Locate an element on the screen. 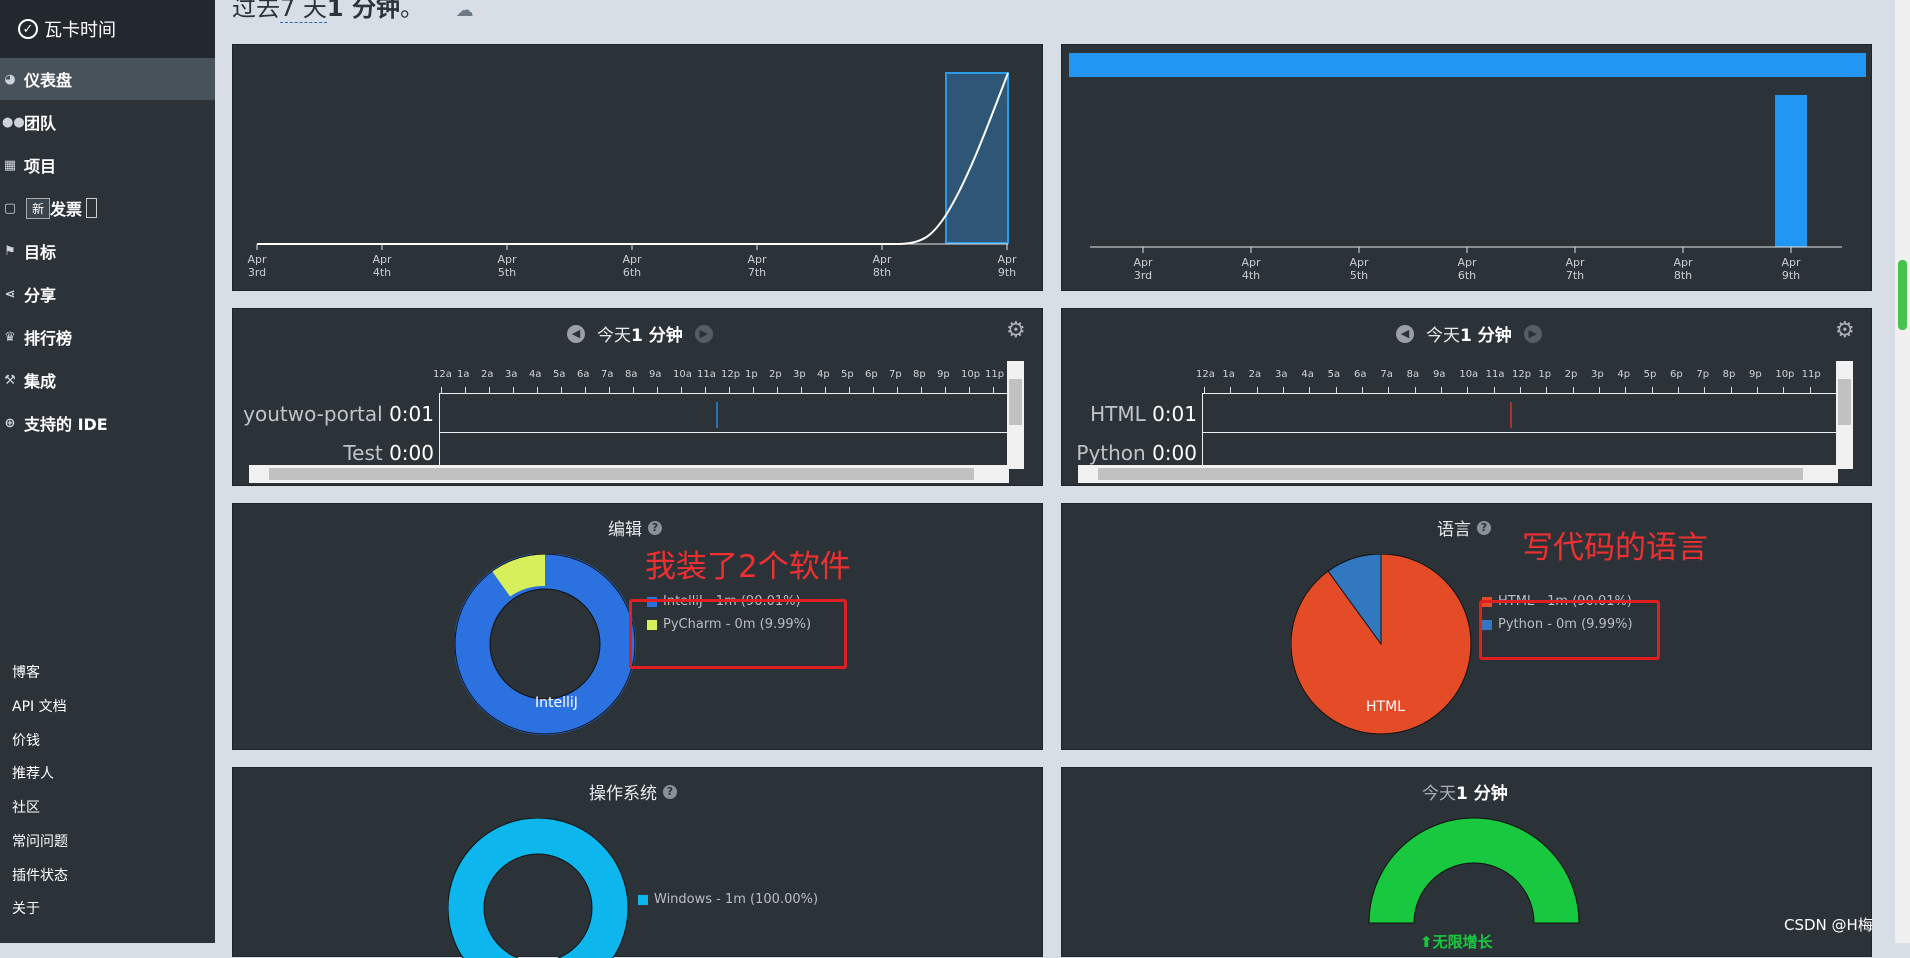 The height and width of the screenshot is (958, 1910). legend-item: Windows - 1m (100.00%) is located at coordinates (728, 899).